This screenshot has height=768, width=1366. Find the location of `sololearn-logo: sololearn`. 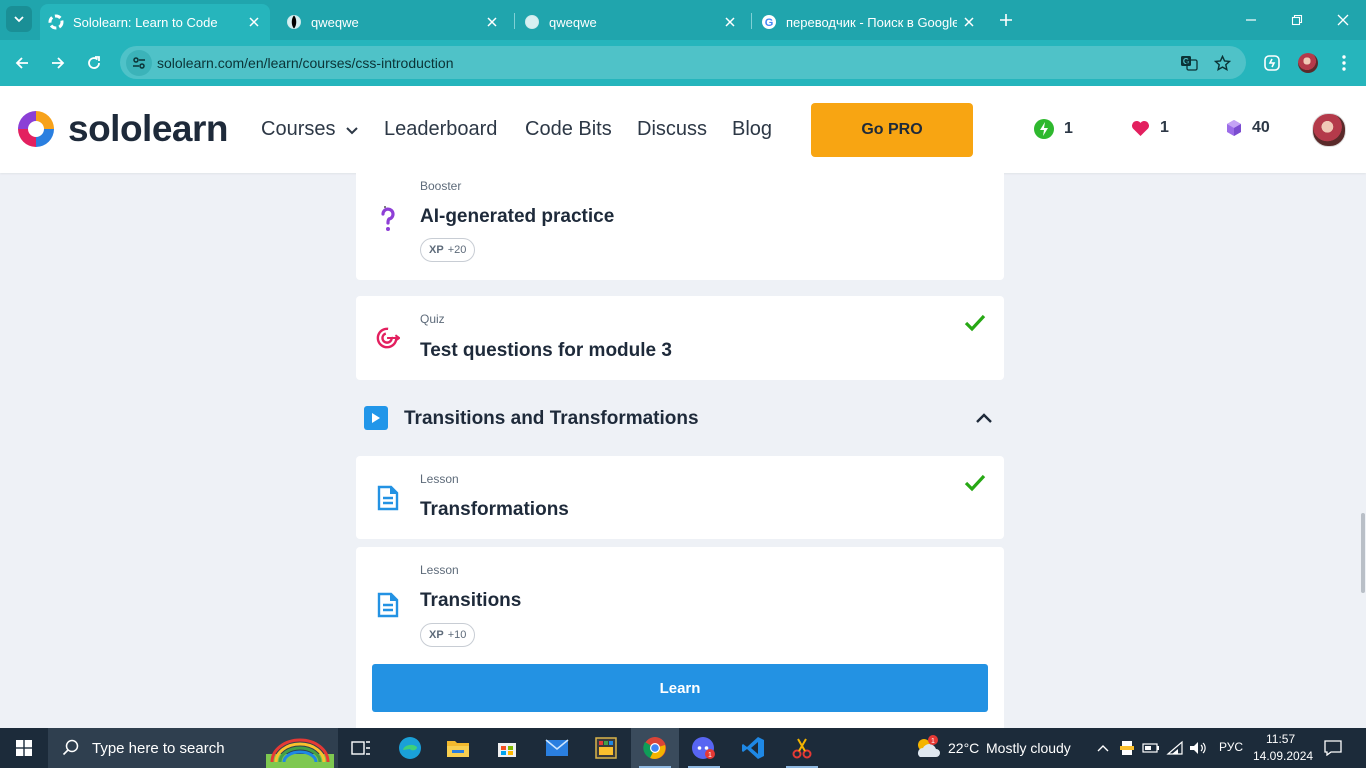

sololearn-logo: sololearn is located at coordinates (121, 129).